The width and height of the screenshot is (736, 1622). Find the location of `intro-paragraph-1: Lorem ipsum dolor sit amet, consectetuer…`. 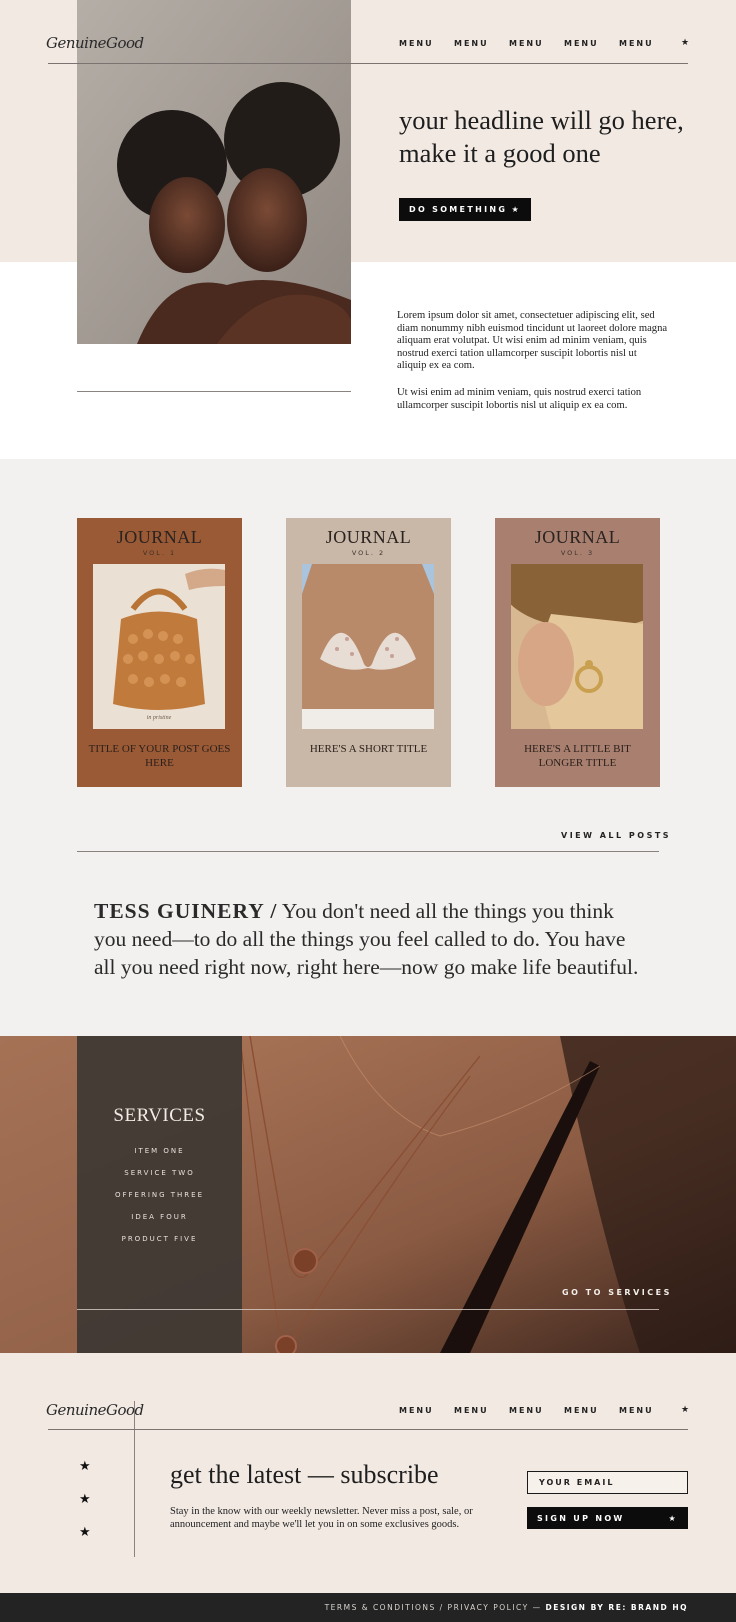

intro-paragraph-1: Lorem ipsum dolor sit amet, consectetuer… is located at coordinates (532, 341).